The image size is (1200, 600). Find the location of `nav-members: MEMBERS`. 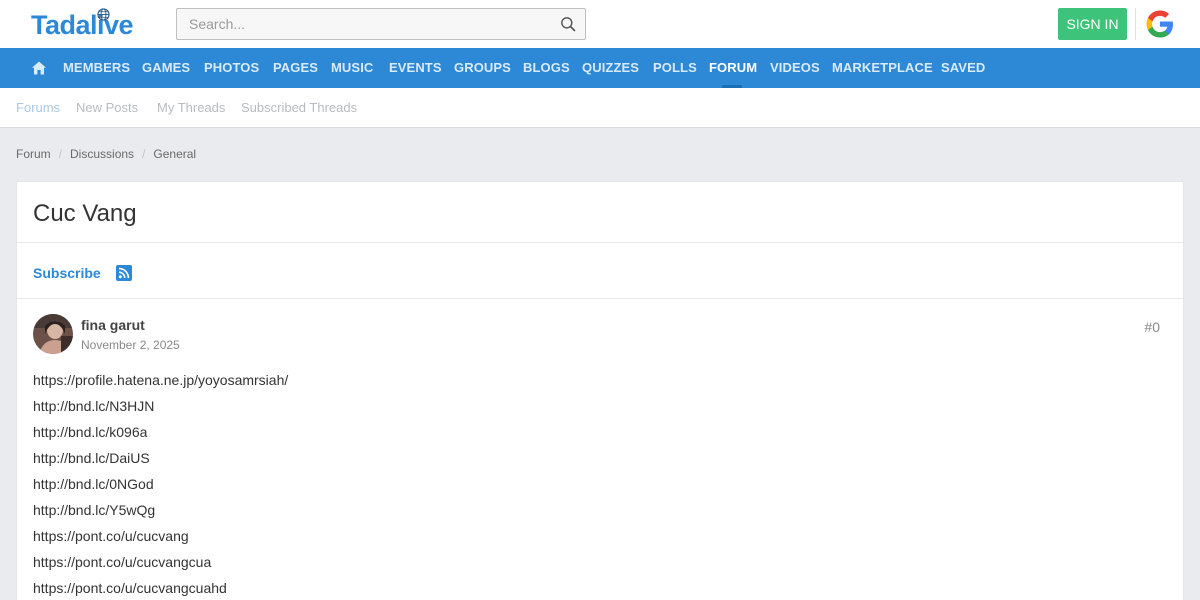

nav-members: MEMBERS is located at coordinates (96, 68).